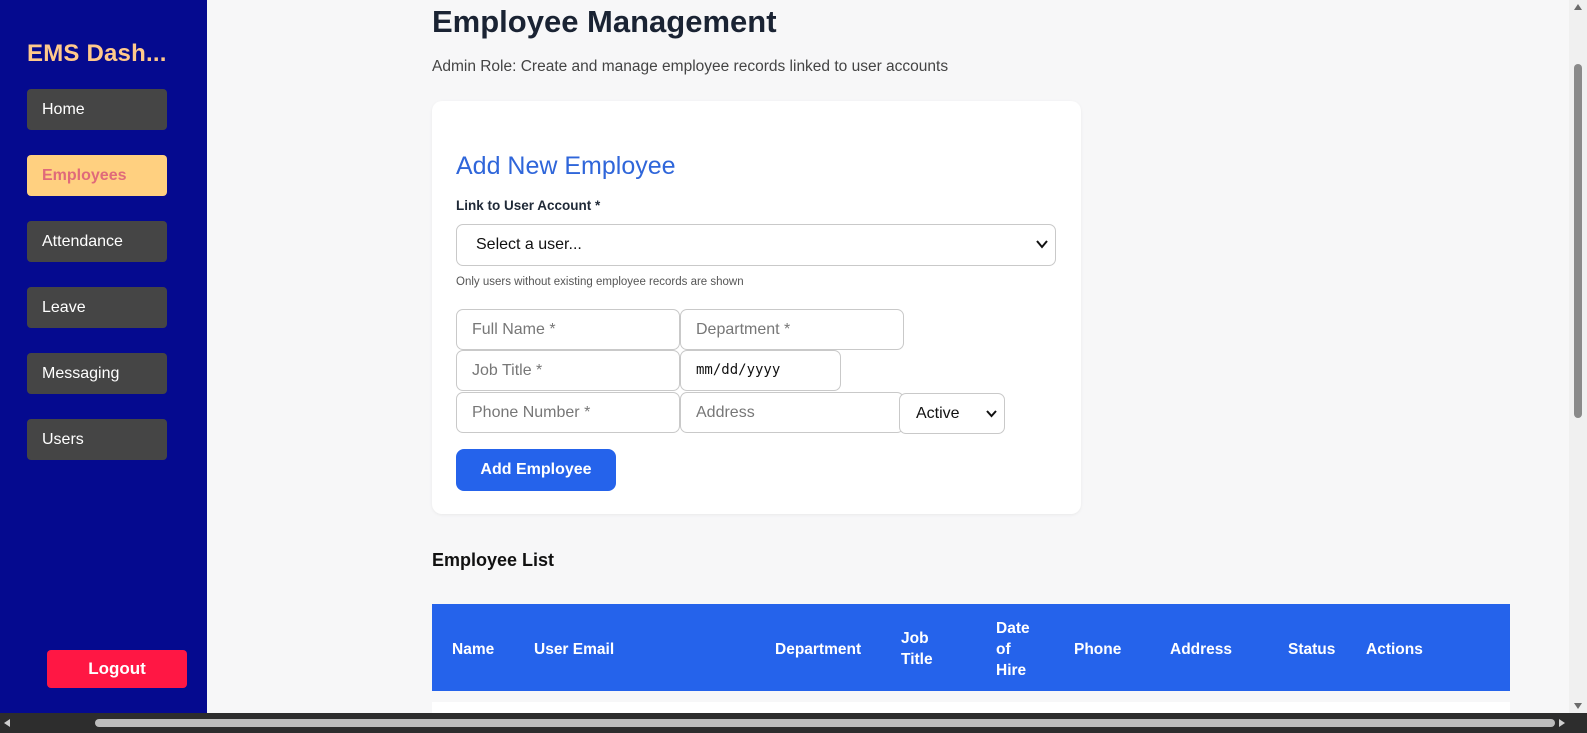 The width and height of the screenshot is (1587, 733). I want to click on full-name-input: Full Name *, so click(568, 329).